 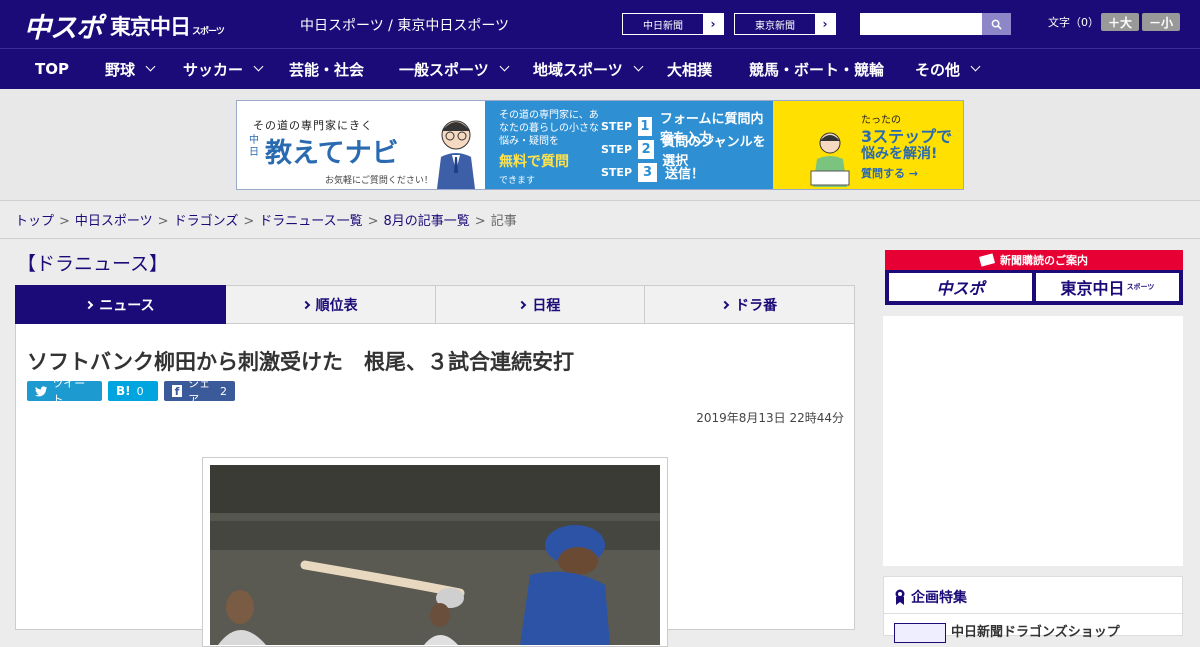 I want to click on site-tagline: 中日スポーツ / 東京中日スポーツ, so click(x=405, y=26).